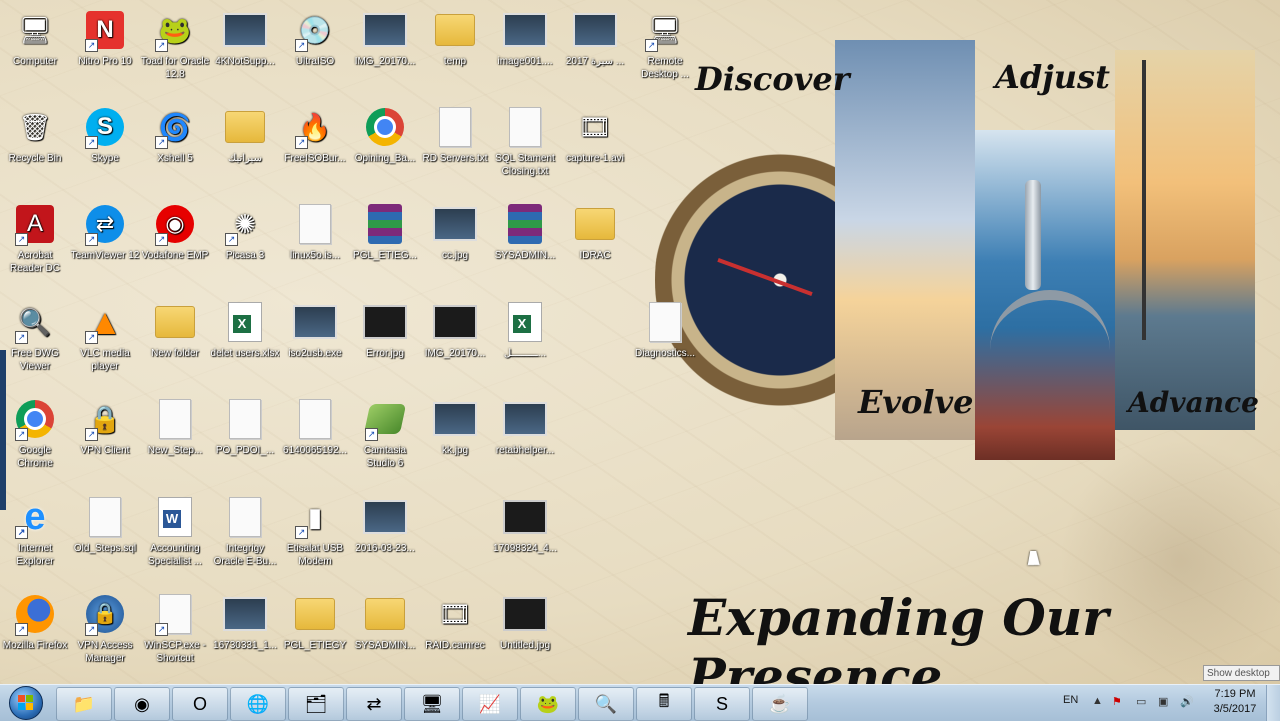 Image resolution: width=1280 pixels, height=721 pixels. Describe the element at coordinates (35, 134) in the screenshot. I see `desktop-icon: 🗑 Recycle Bin` at that location.